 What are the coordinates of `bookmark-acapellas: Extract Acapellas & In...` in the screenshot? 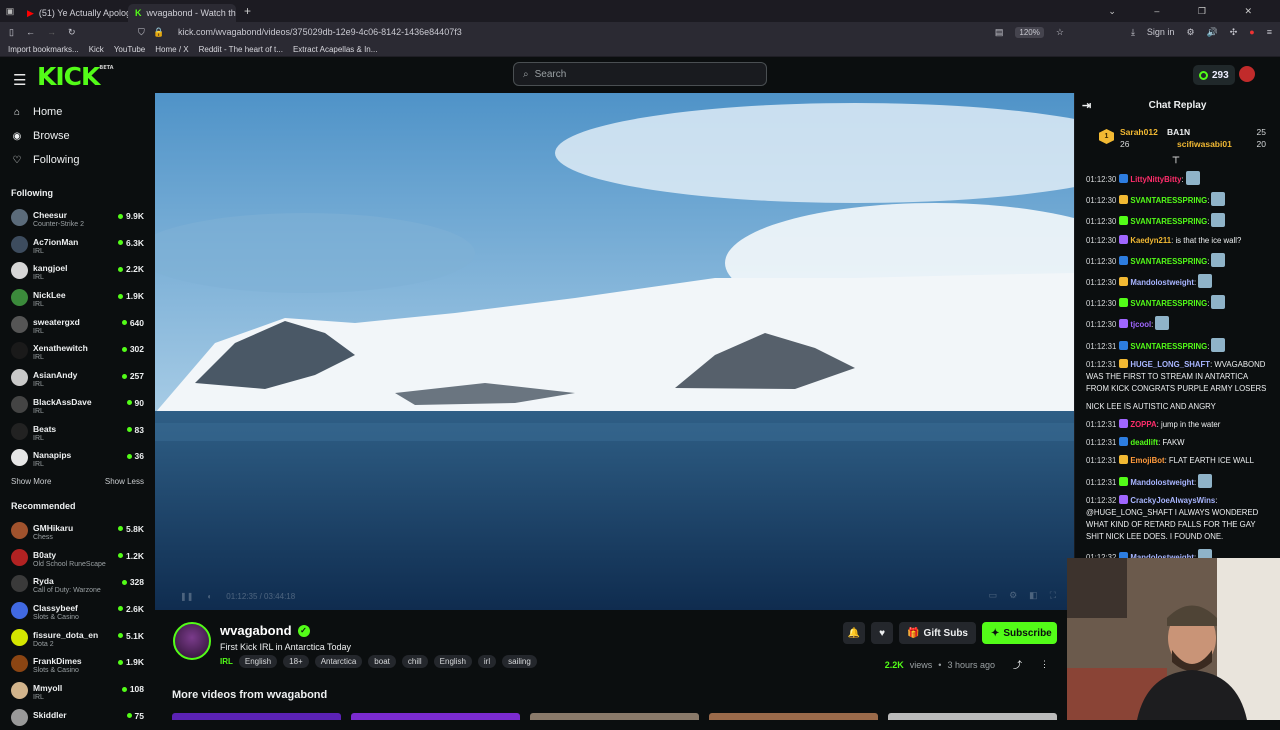 It's located at (335, 49).